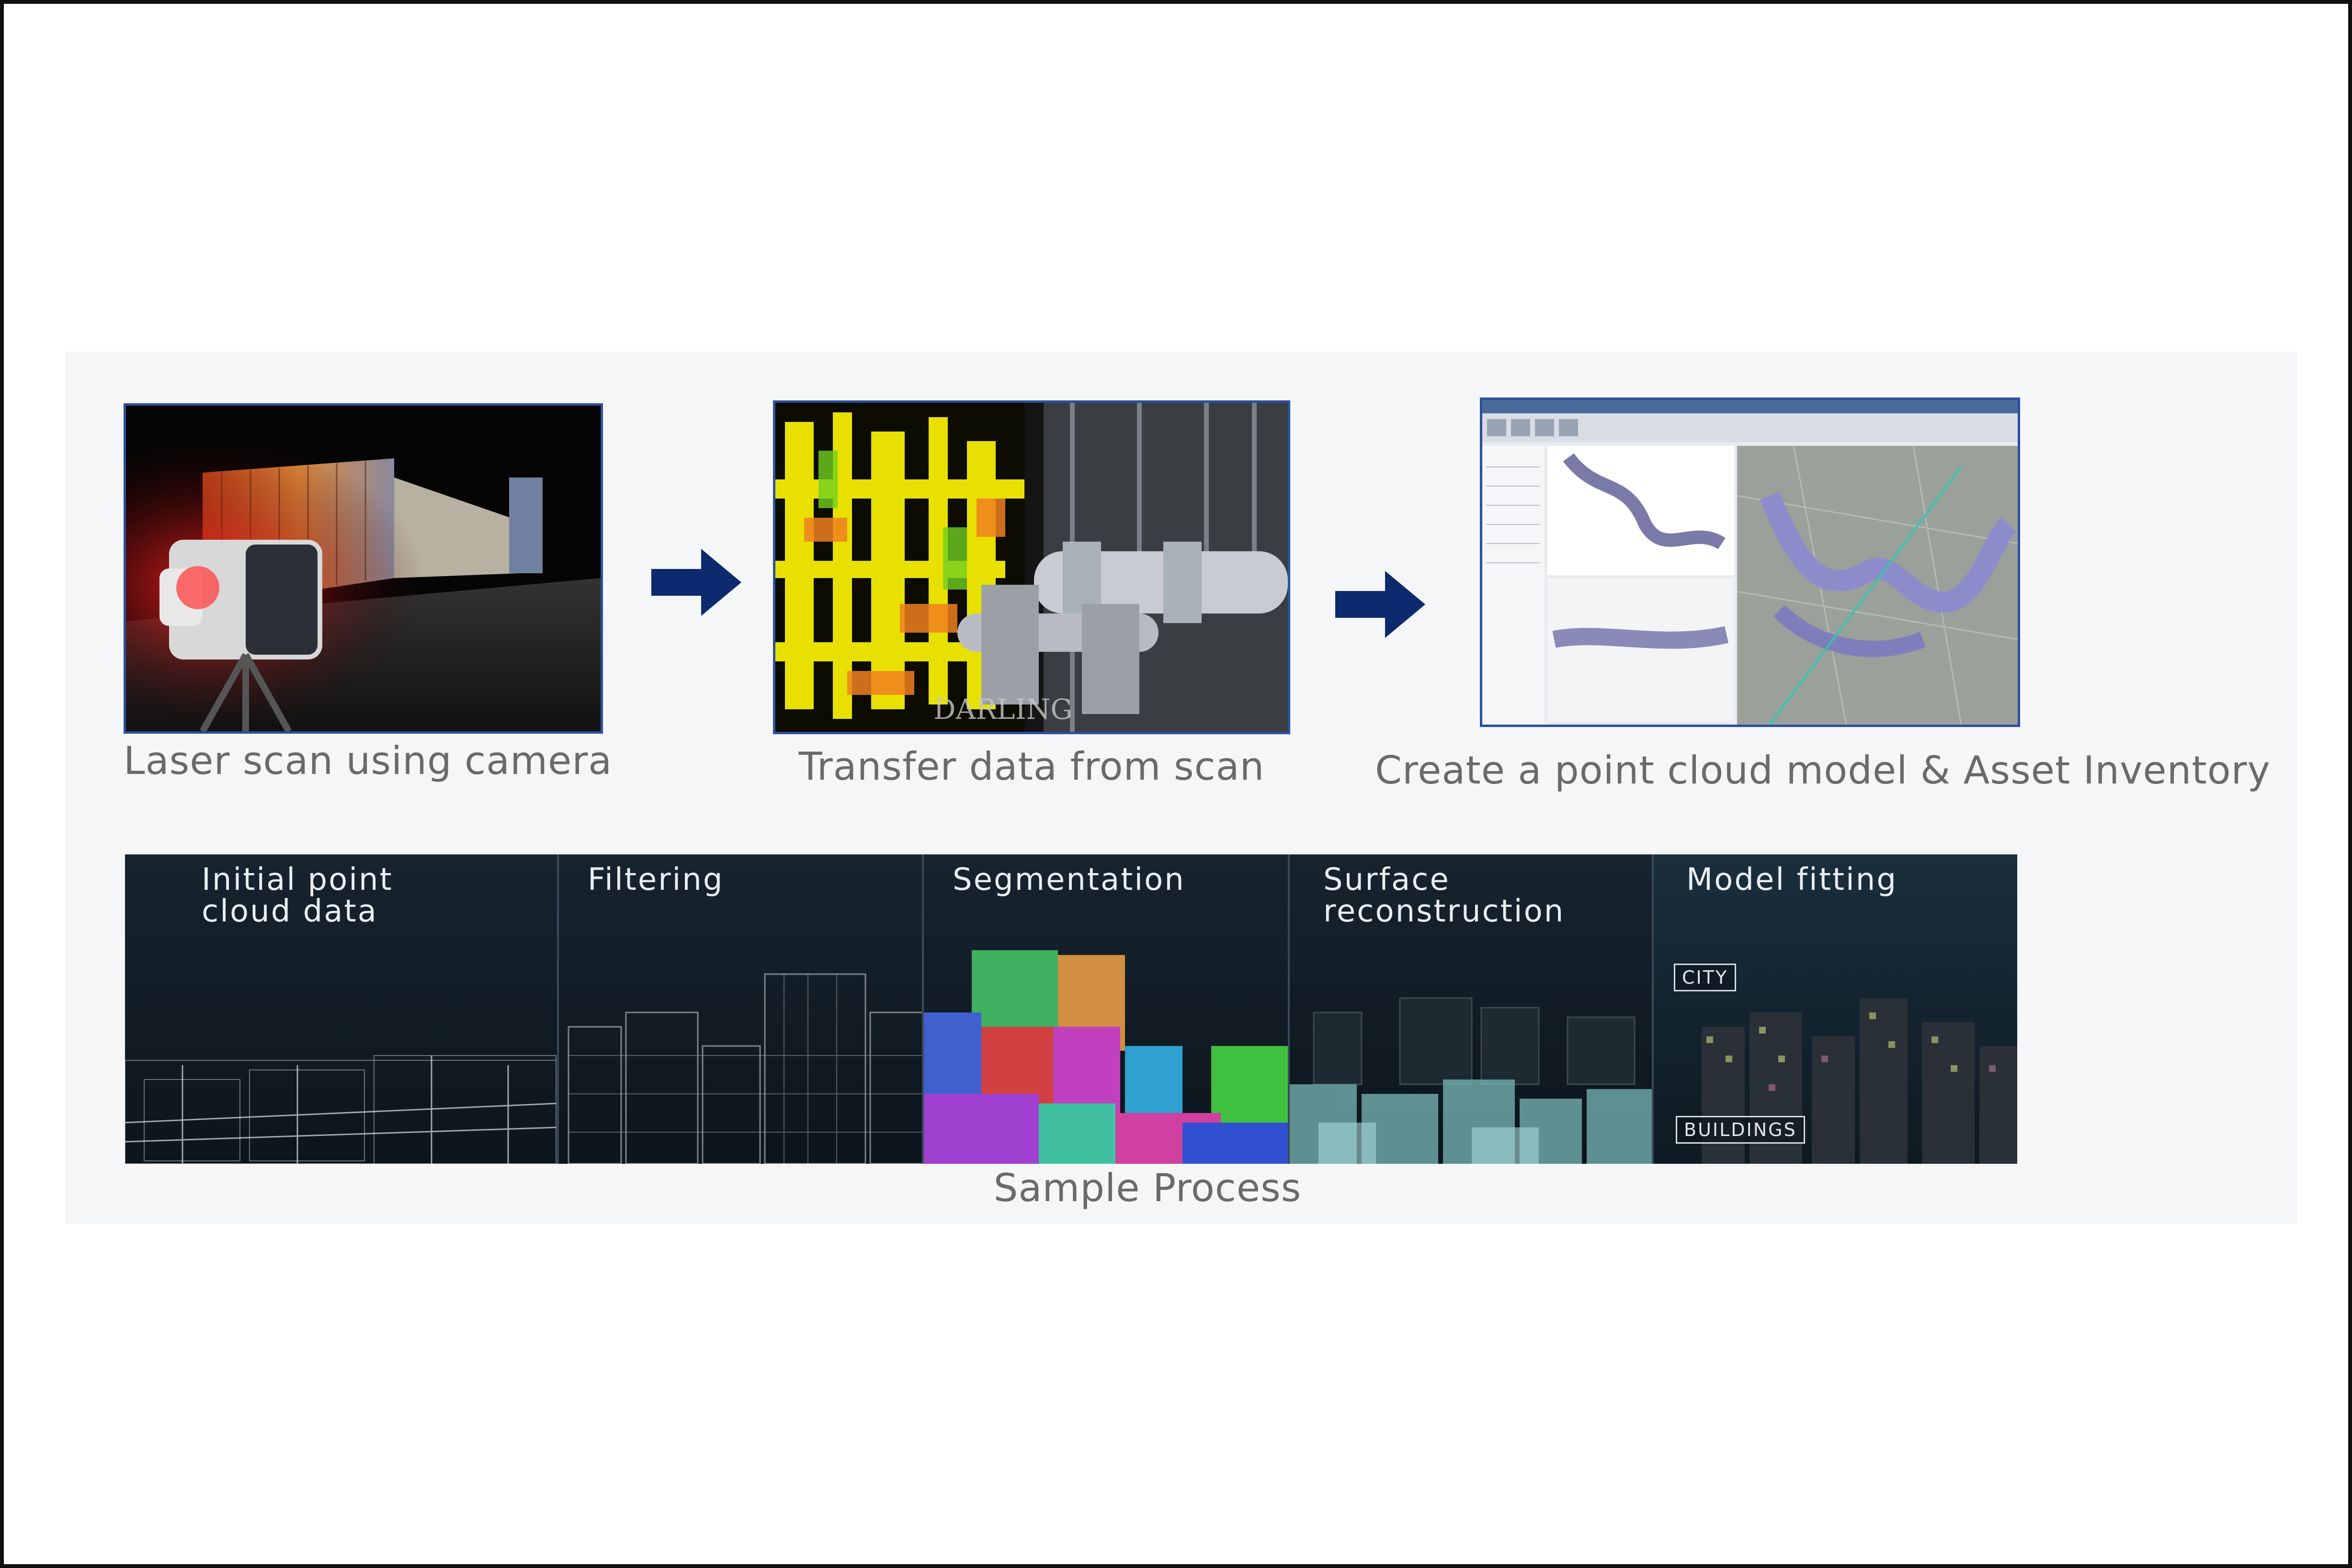 This screenshot has width=2352, height=1568. What do you see at coordinates (656, 880) in the screenshot?
I see `stage-label: Filtering` at bounding box center [656, 880].